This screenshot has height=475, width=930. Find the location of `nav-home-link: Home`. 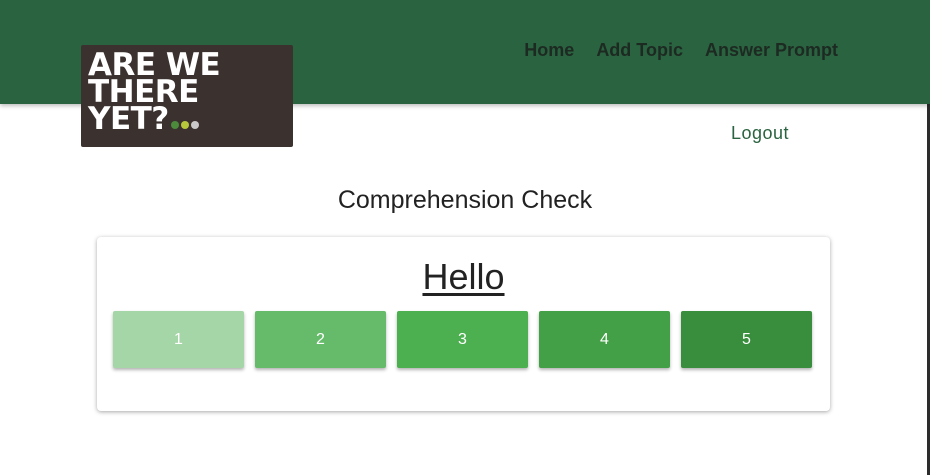

nav-home-link: Home is located at coordinates (549, 50).